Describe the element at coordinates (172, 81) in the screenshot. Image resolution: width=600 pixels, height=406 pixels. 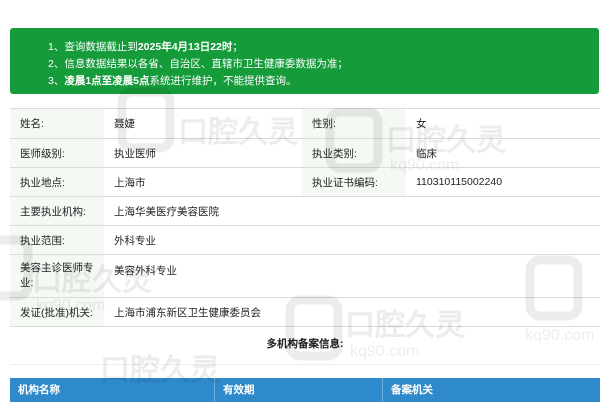
I see `notice-line-3: 3、凌晨1点至凌晨5点系统进行维护，不能提供查询。` at that location.